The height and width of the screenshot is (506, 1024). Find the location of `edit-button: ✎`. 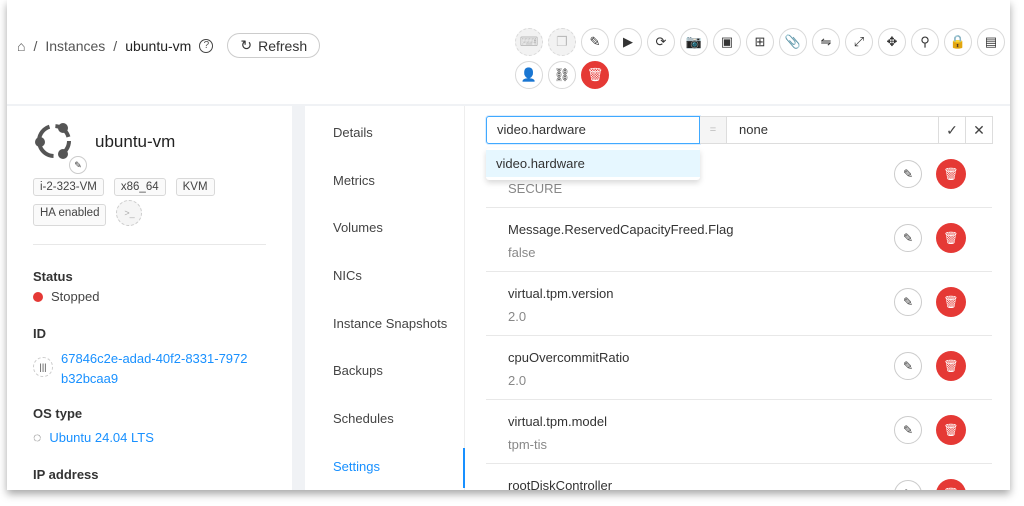

edit-button: ✎ is located at coordinates (595, 42).